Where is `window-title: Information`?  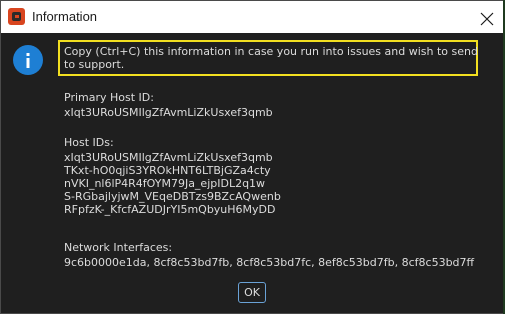
window-title: Information is located at coordinates (65, 16).